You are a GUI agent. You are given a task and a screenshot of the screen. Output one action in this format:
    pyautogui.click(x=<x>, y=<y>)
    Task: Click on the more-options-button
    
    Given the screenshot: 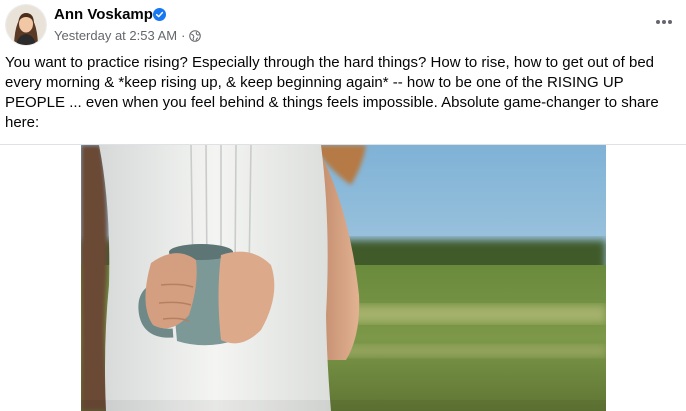 What is the action you would take?
    pyautogui.click(x=664, y=22)
    